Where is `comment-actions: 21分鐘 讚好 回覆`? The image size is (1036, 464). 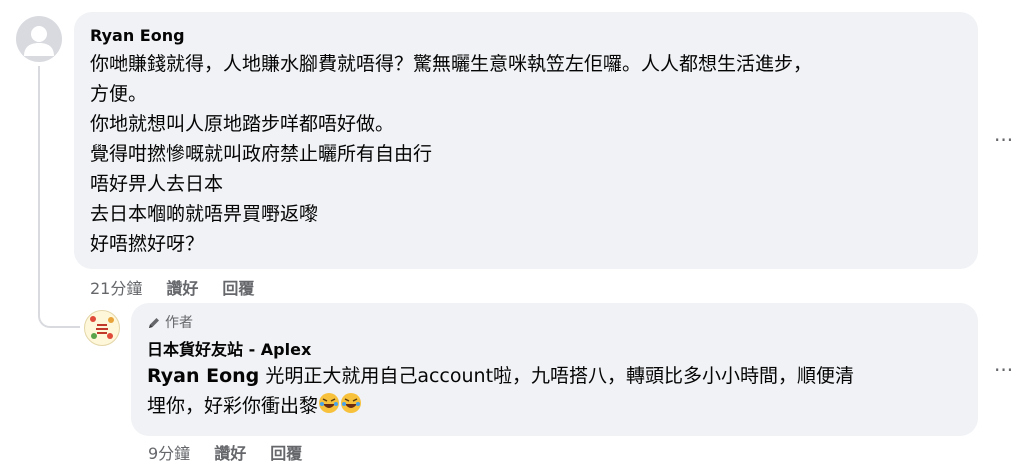
comment-actions: 21分鐘 讚好 回覆 is located at coordinates (172, 287).